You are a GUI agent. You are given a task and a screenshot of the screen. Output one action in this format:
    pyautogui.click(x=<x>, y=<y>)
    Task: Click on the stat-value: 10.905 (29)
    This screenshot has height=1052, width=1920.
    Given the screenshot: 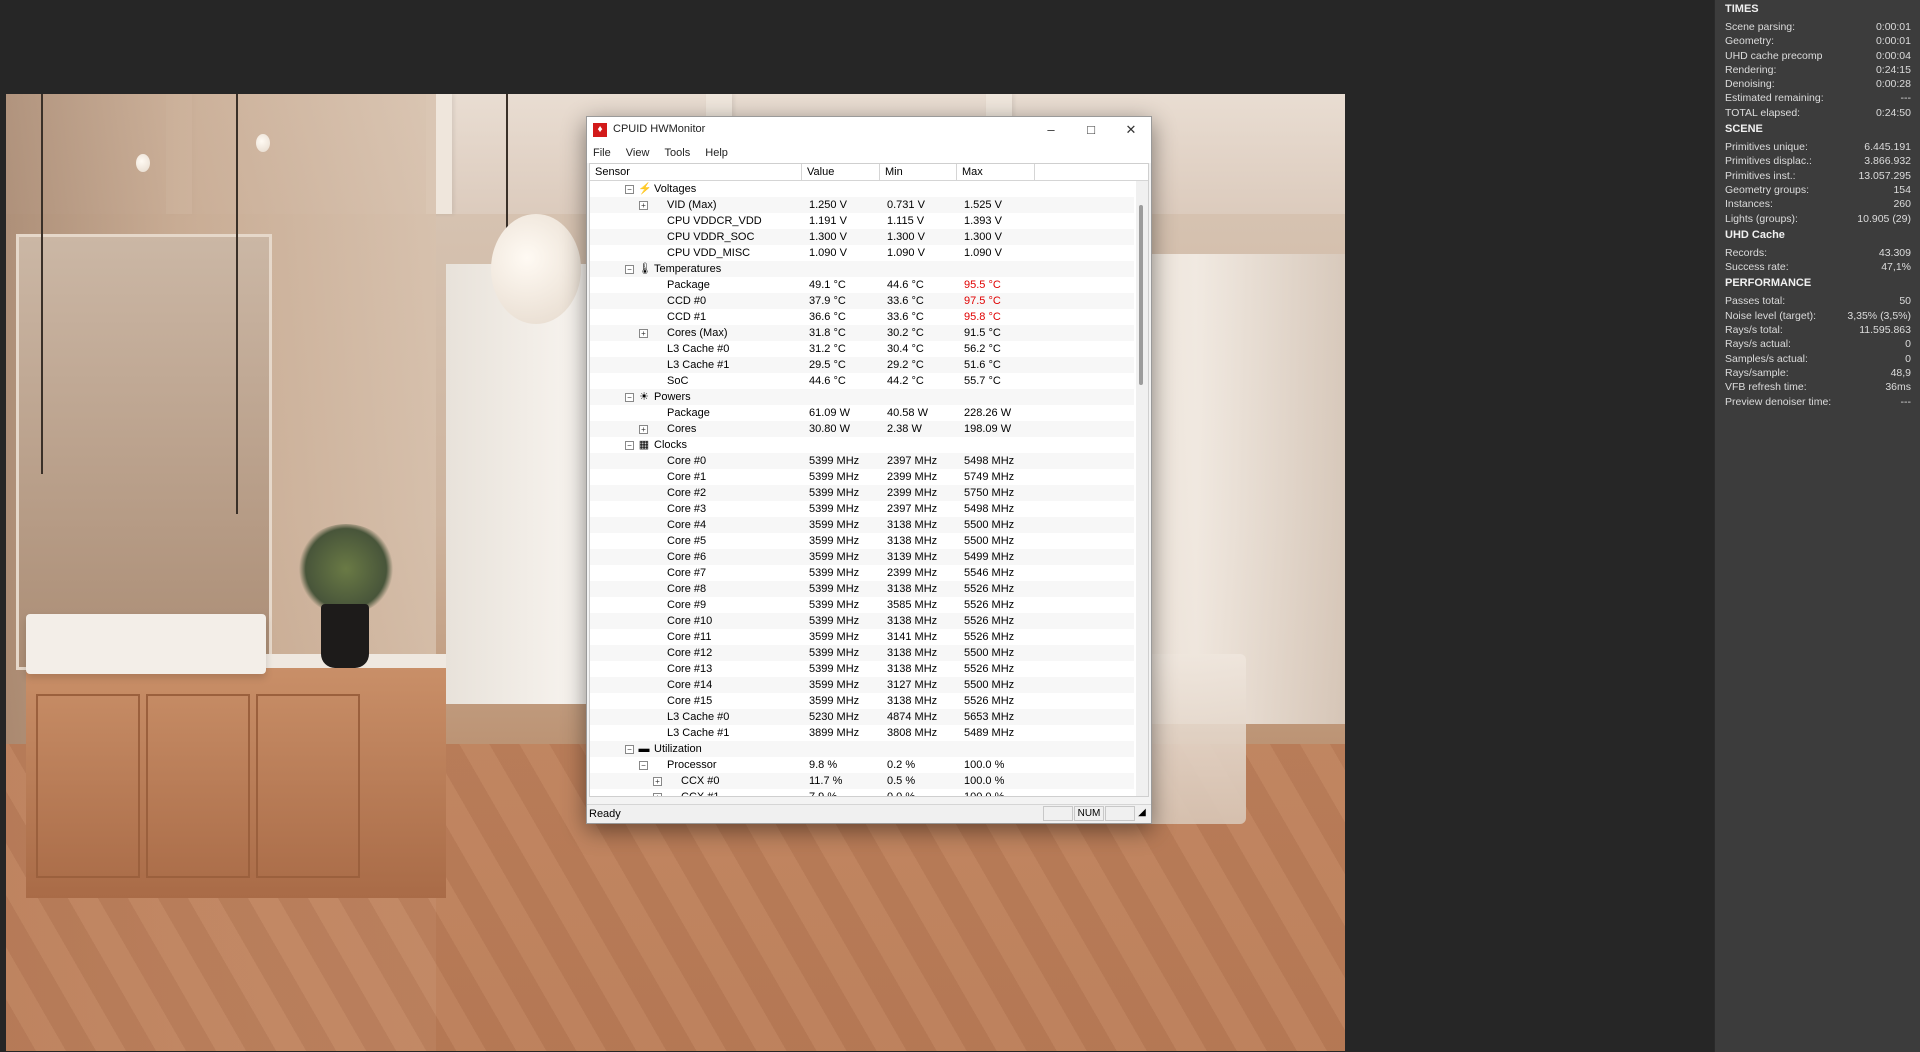 What is the action you would take?
    pyautogui.click(x=1884, y=218)
    